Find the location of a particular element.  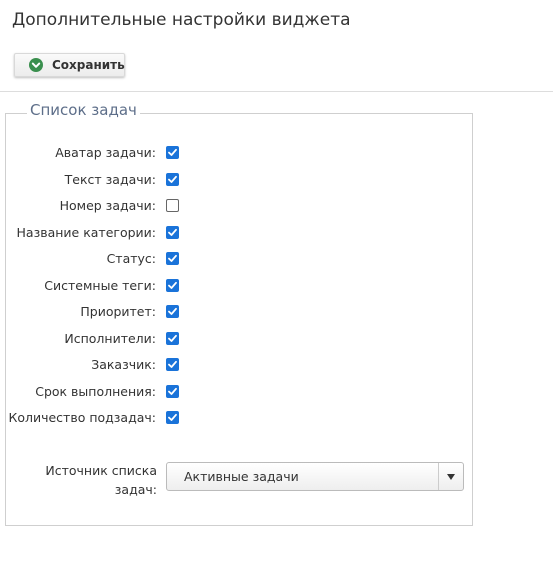

divider is located at coordinates (276, 91).